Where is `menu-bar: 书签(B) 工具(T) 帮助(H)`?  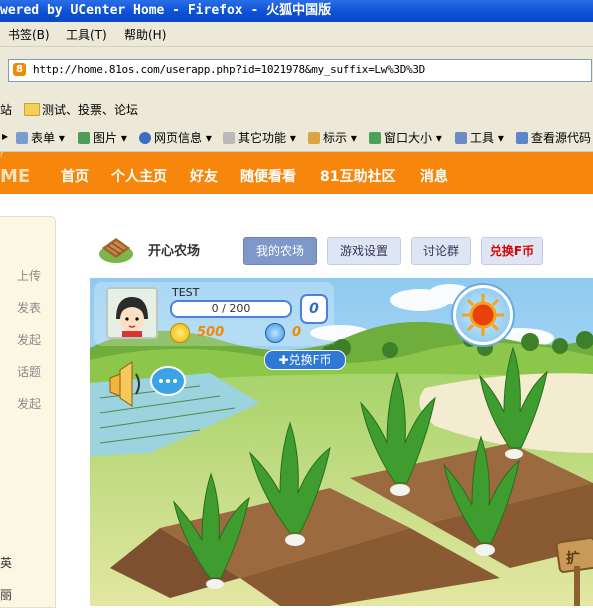
menu-bar: 书签(B) 工具(T) 帮助(H) is located at coordinates (296, 34).